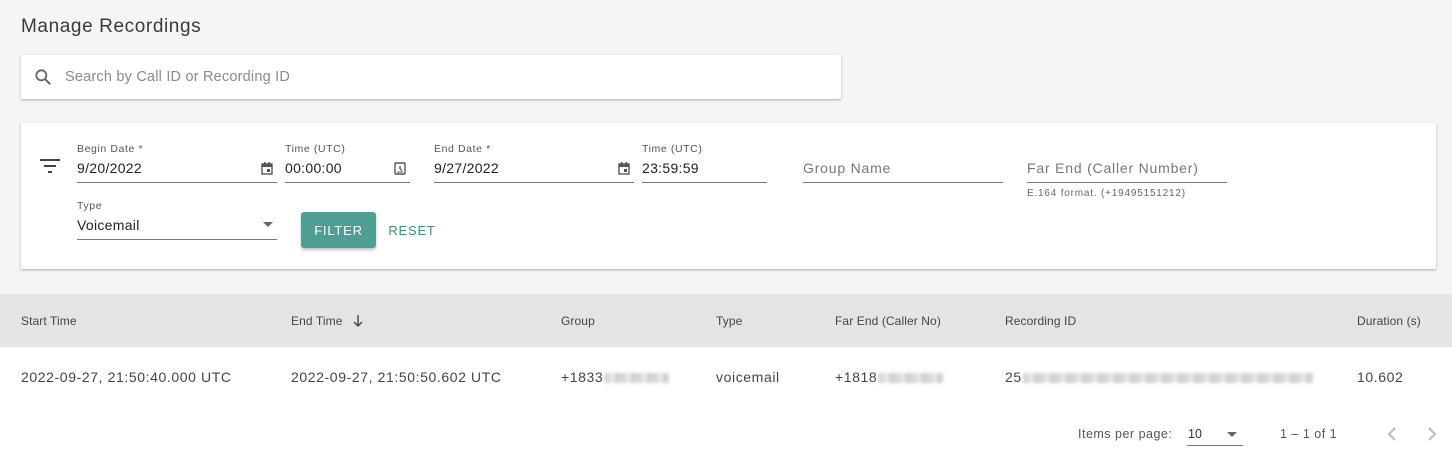 The image size is (1452, 464). What do you see at coordinates (704, 182) in the screenshot?
I see `end-time-underline` at bounding box center [704, 182].